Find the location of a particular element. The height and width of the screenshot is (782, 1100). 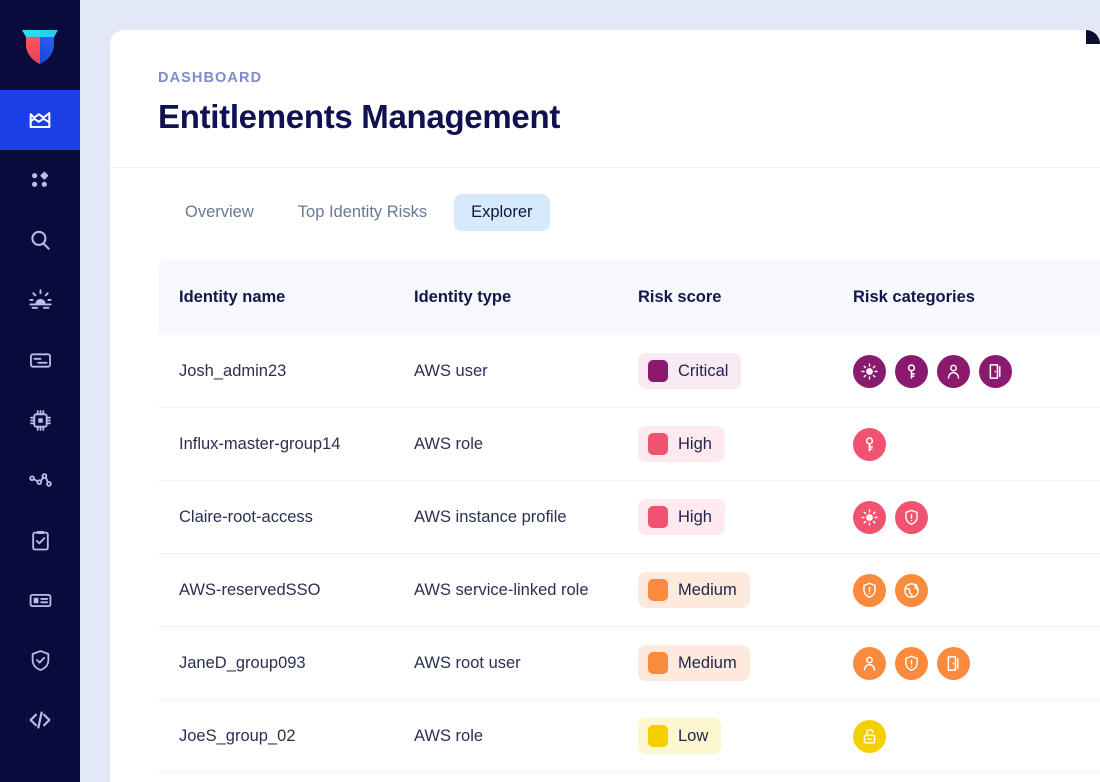

status-badge: Low is located at coordinates (680, 736).